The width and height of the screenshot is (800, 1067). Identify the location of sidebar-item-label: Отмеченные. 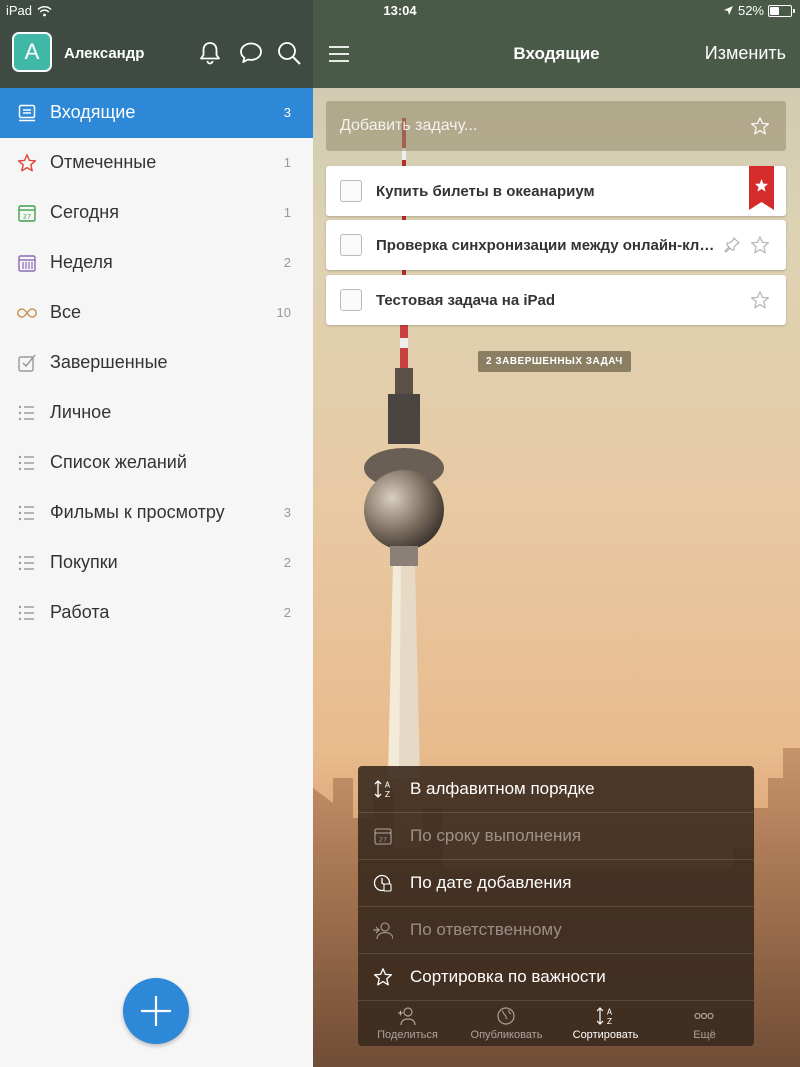
(103, 162).